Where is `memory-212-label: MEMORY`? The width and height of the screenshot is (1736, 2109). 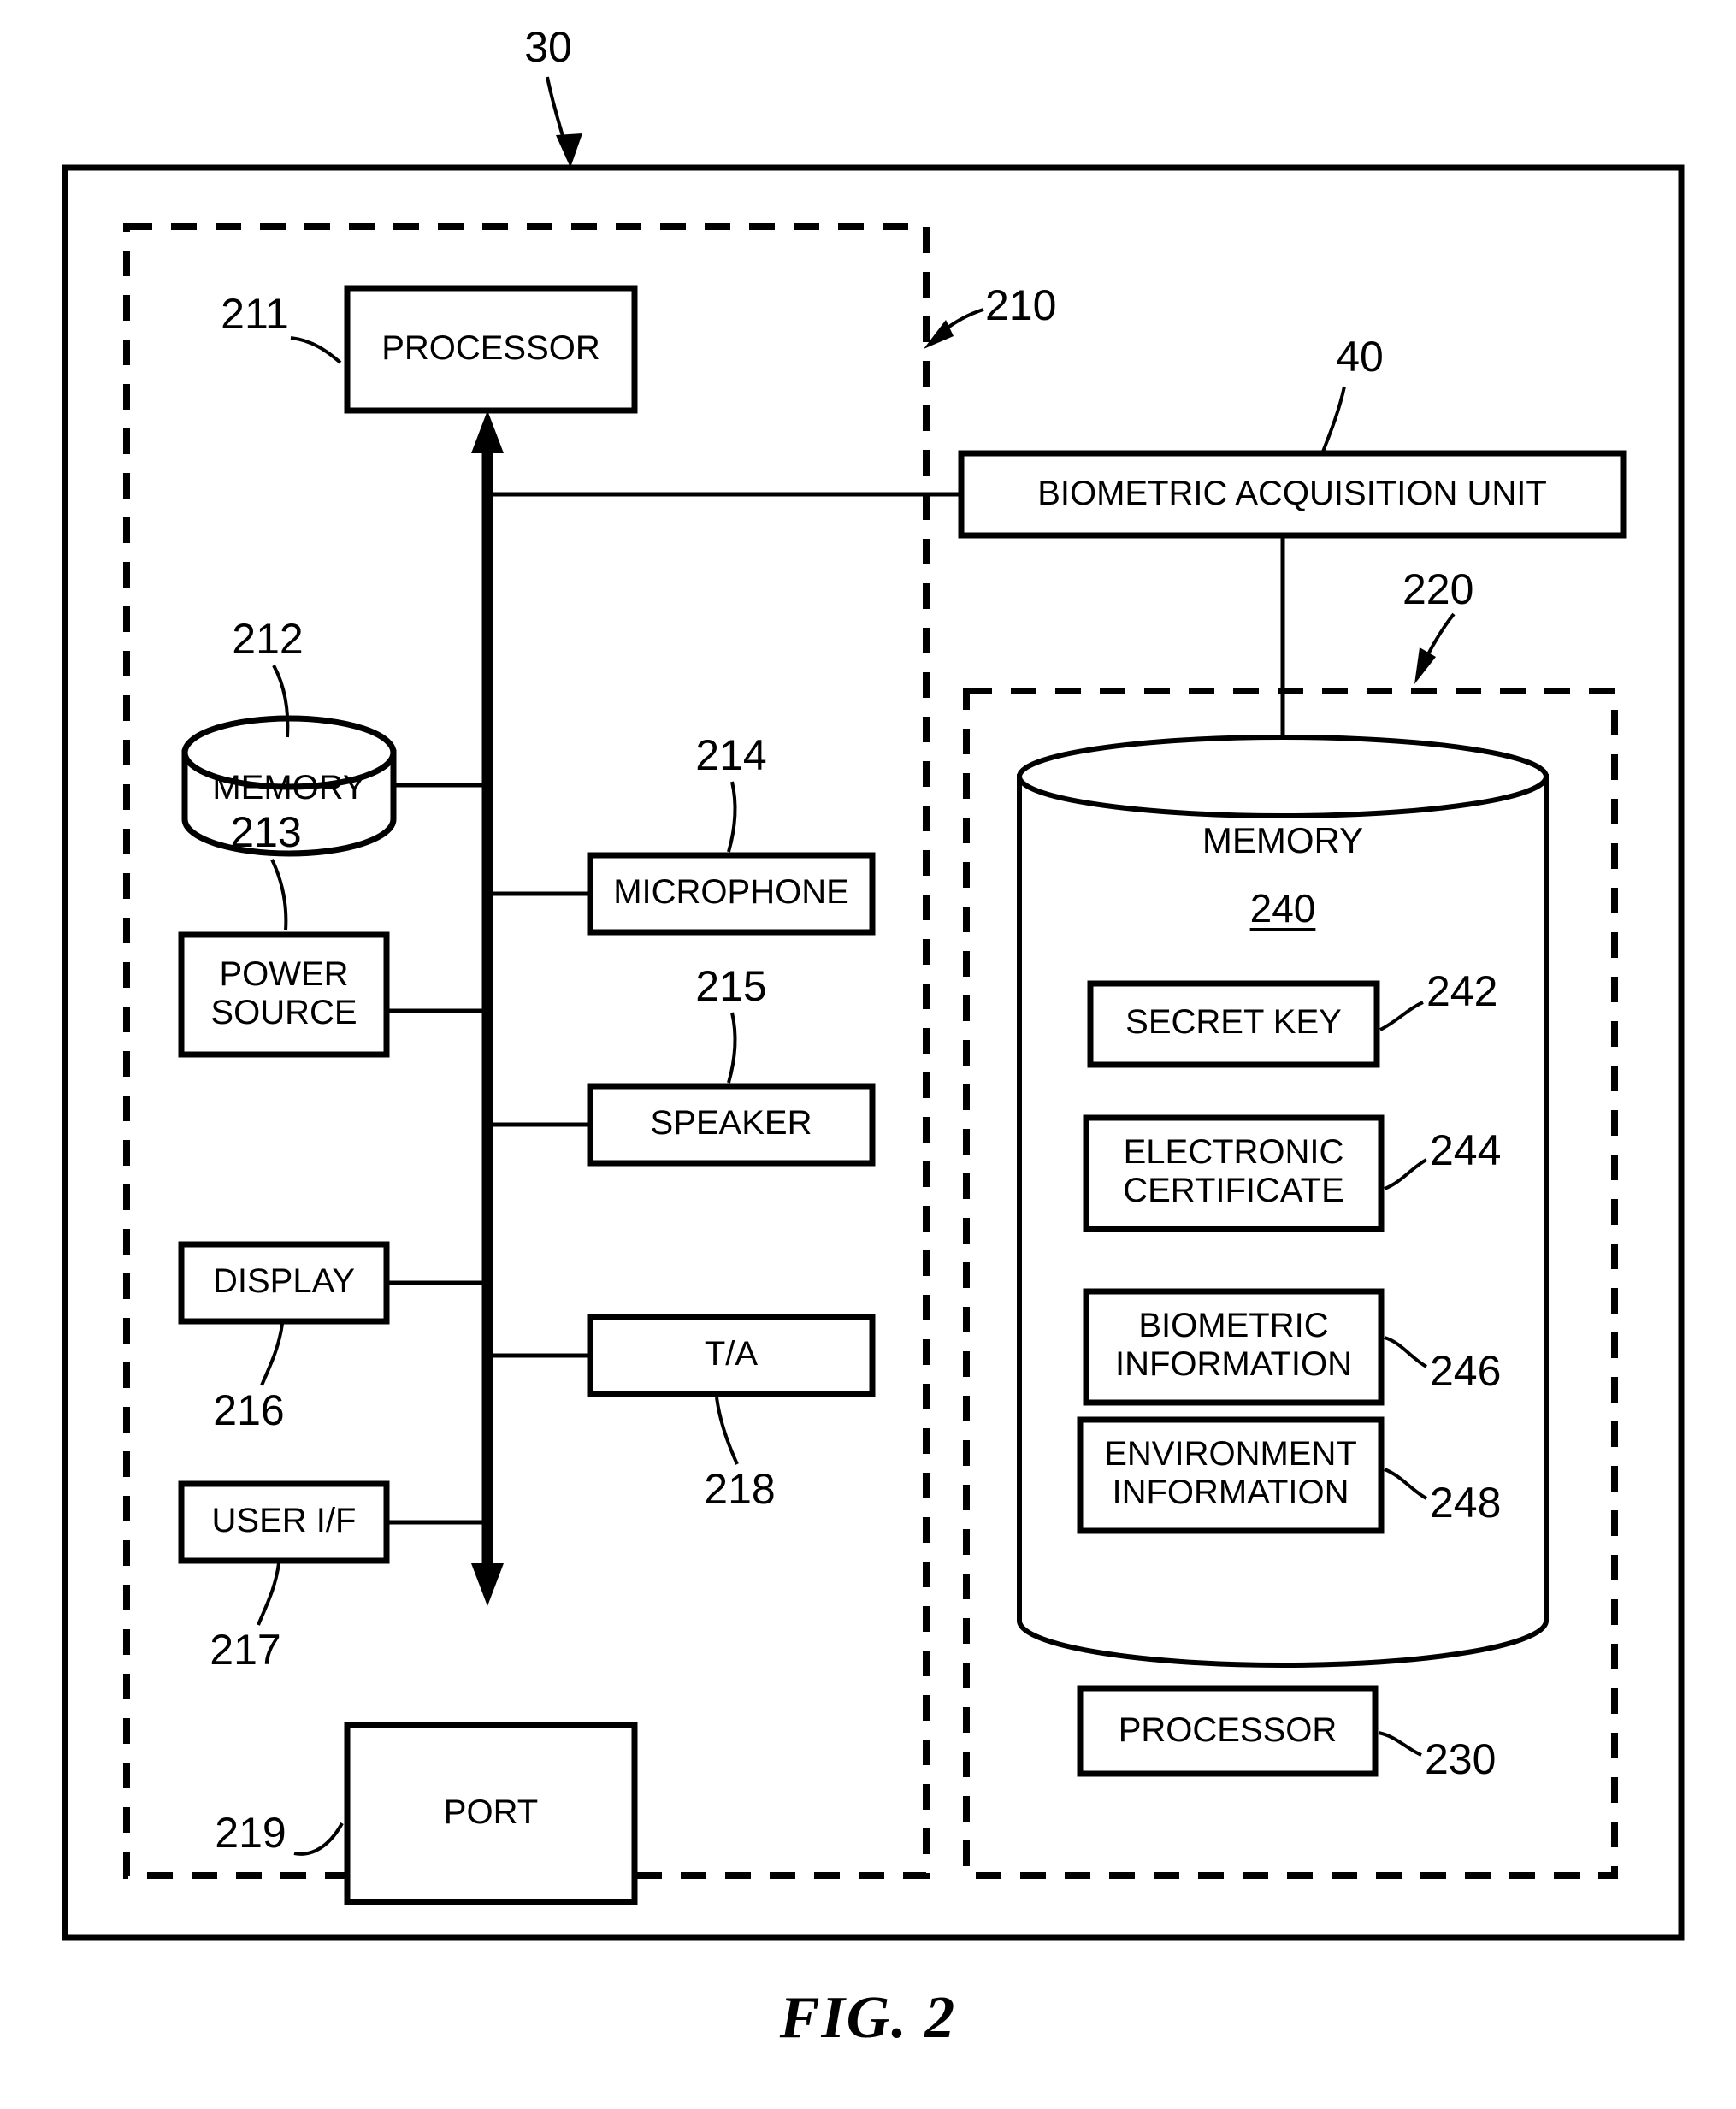 memory-212-label: MEMORY is located at coordinates (289, 788).